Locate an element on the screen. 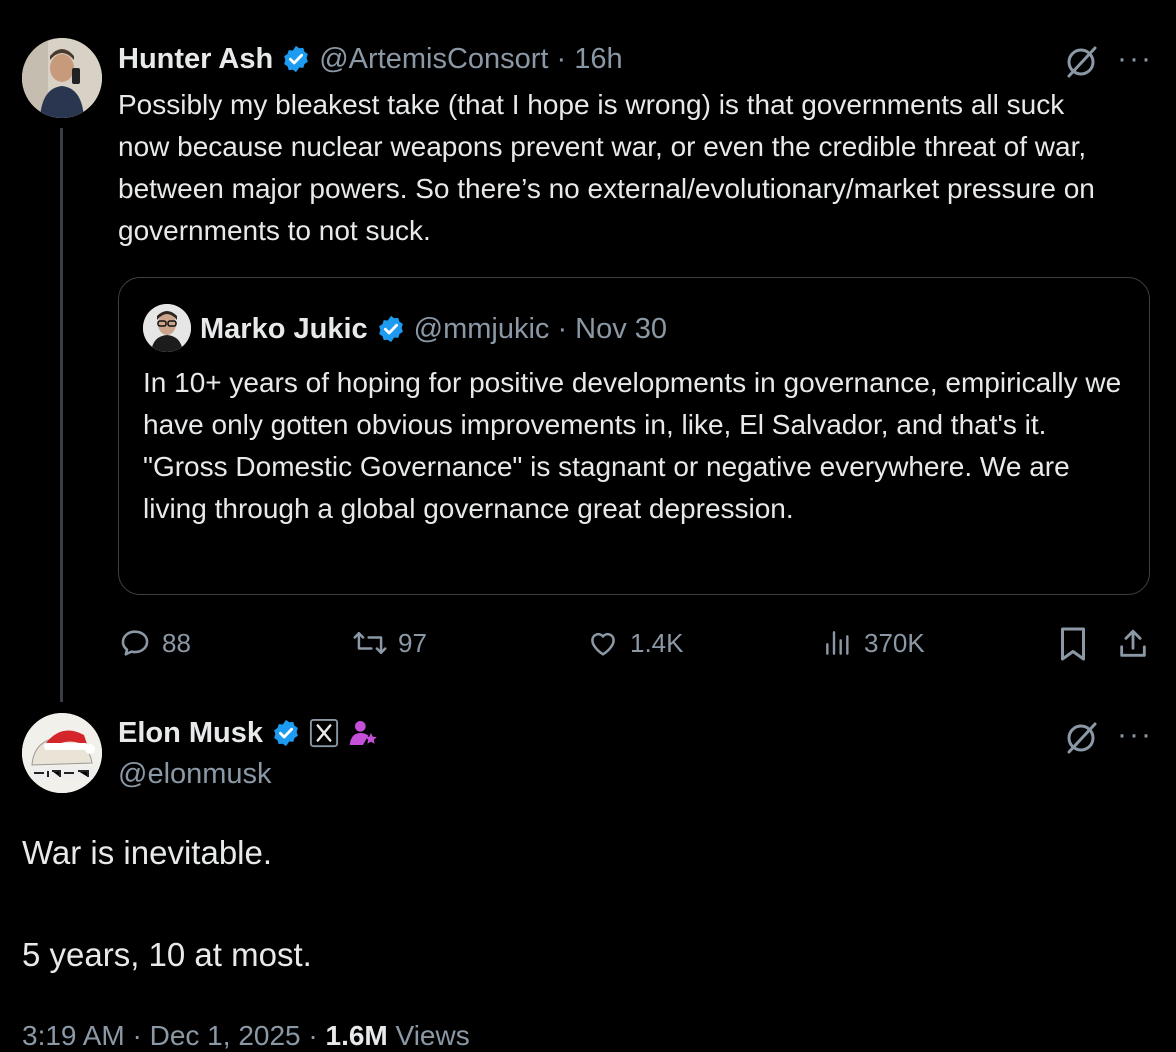 This screenshot has height=1052, width=1176. person-star-badge-icon is located at coordinates (363, 733).